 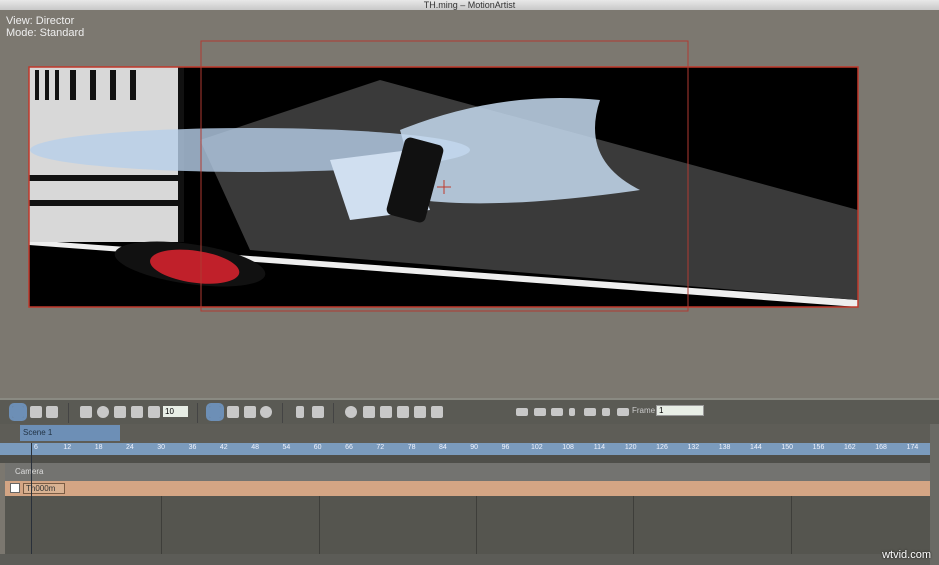 I want to click on track-visibility-checkbox, so click(x=15, y=488).